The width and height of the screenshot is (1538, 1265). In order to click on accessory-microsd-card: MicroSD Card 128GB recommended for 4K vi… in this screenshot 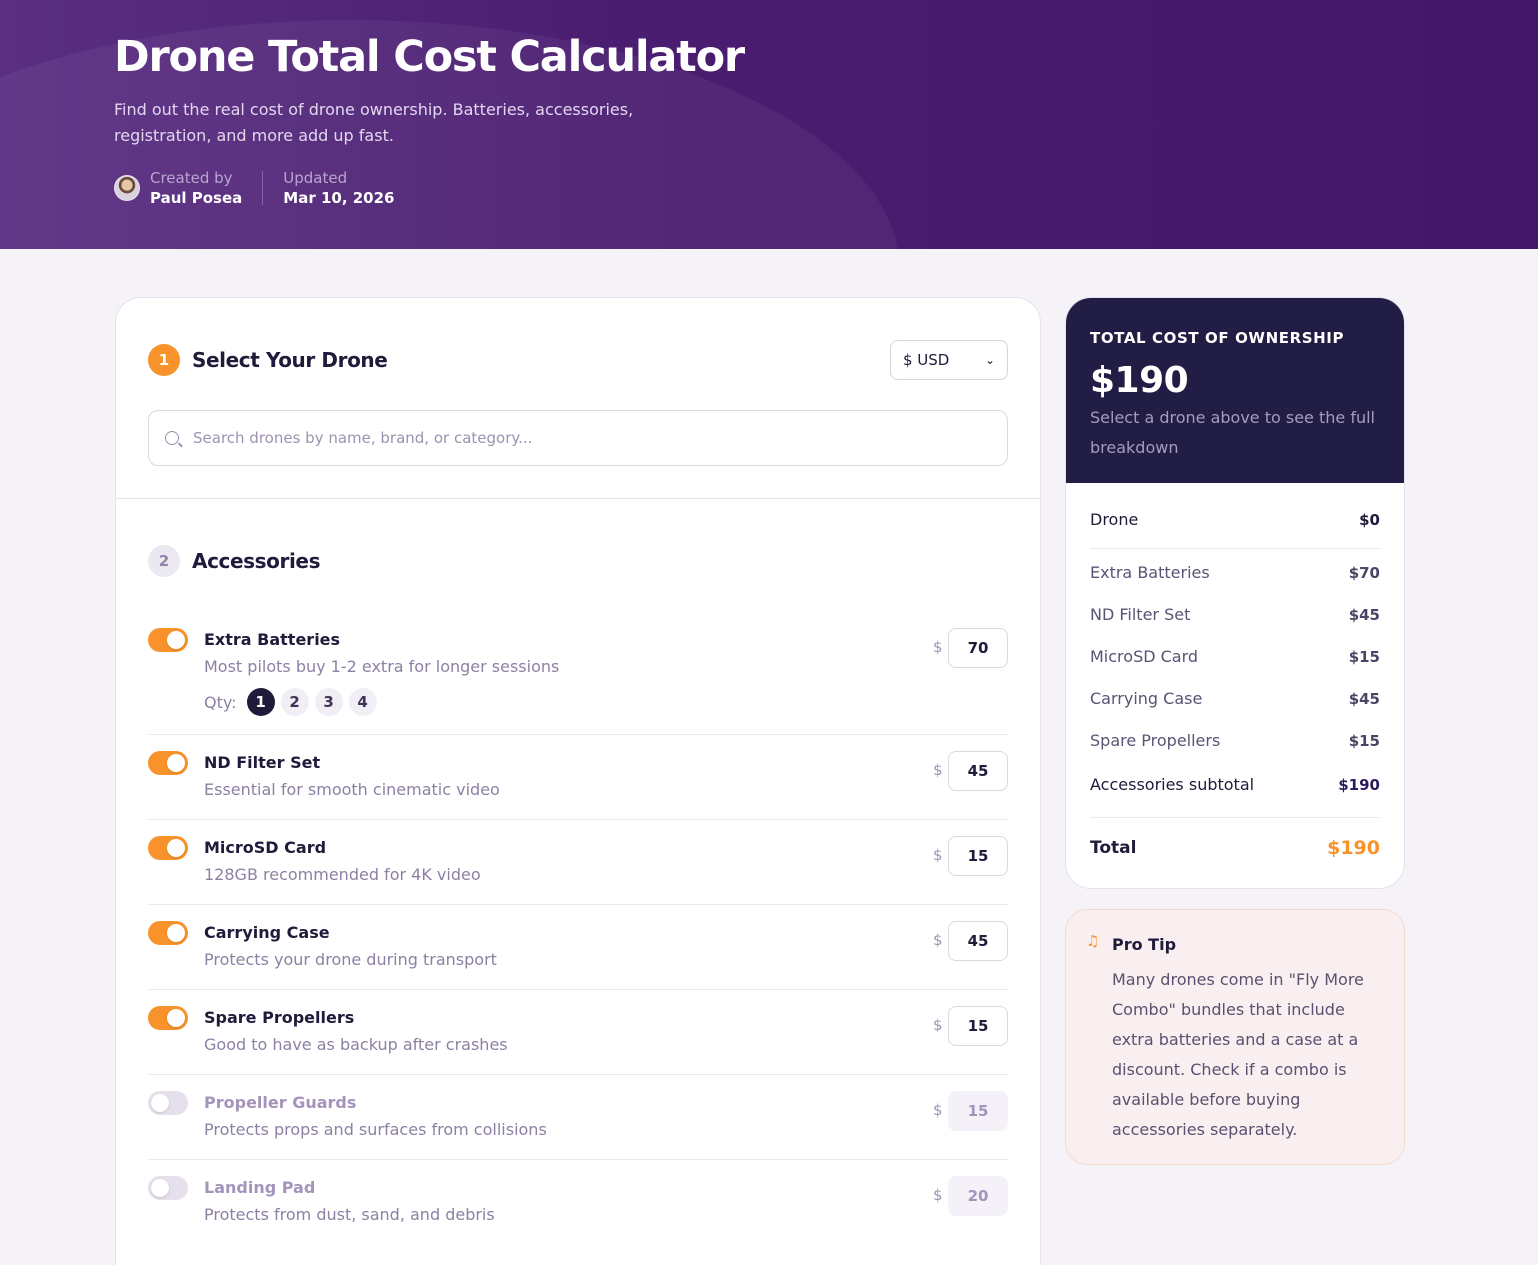, I will do `click(578, 866)`.